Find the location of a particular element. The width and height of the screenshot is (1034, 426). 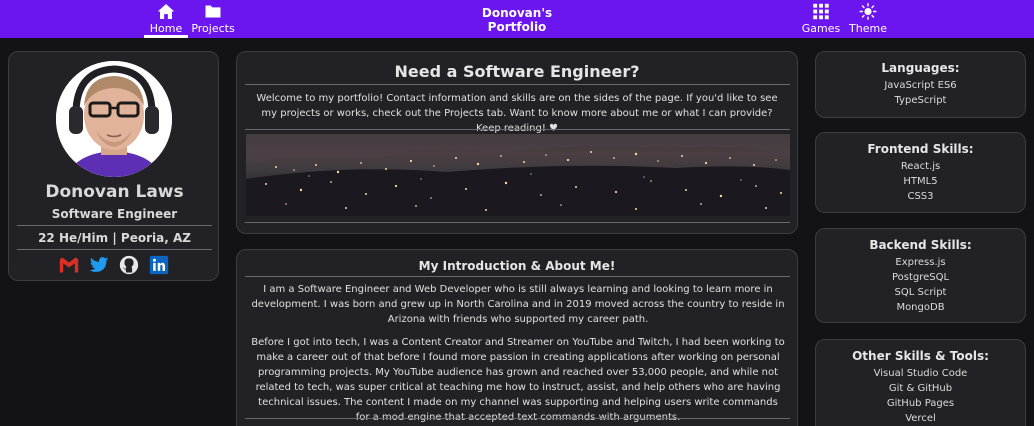

frontend-skills-title: Frontend Skills: is located at coordinates (920, 149).